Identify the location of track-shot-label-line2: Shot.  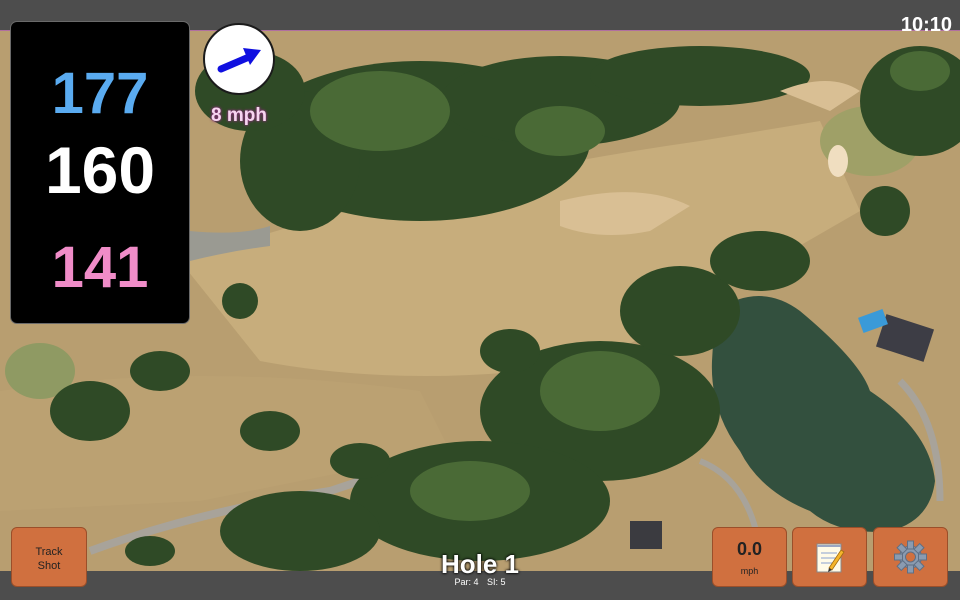
(49, 566).